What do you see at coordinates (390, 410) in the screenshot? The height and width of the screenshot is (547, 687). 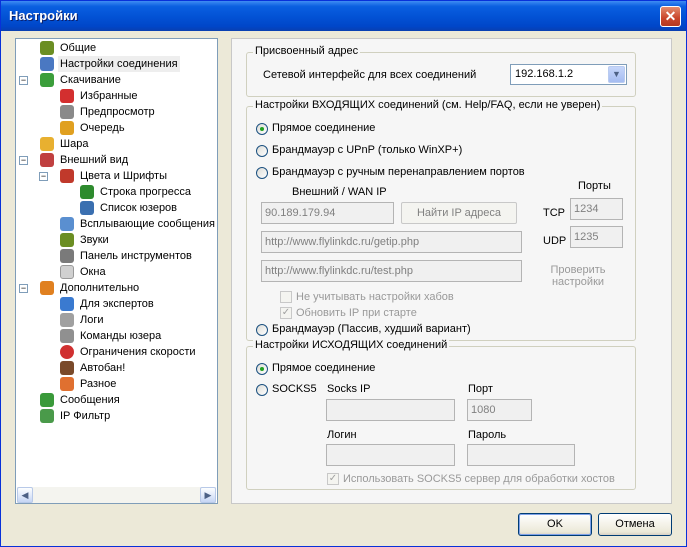 I see `socks-ip-field` at bounding box center [390, 410].